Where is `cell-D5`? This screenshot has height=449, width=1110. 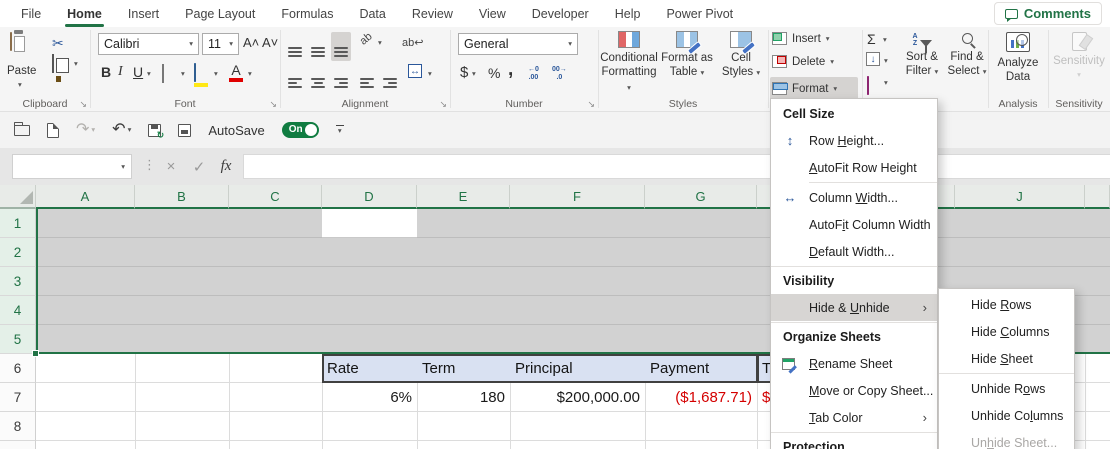
cell-D5 is located at coordinates (370, 339).